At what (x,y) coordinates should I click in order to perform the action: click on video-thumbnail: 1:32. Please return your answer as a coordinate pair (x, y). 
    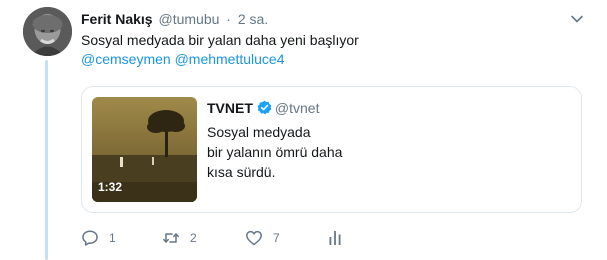
    Looking at the image, I should click on (144, 149).